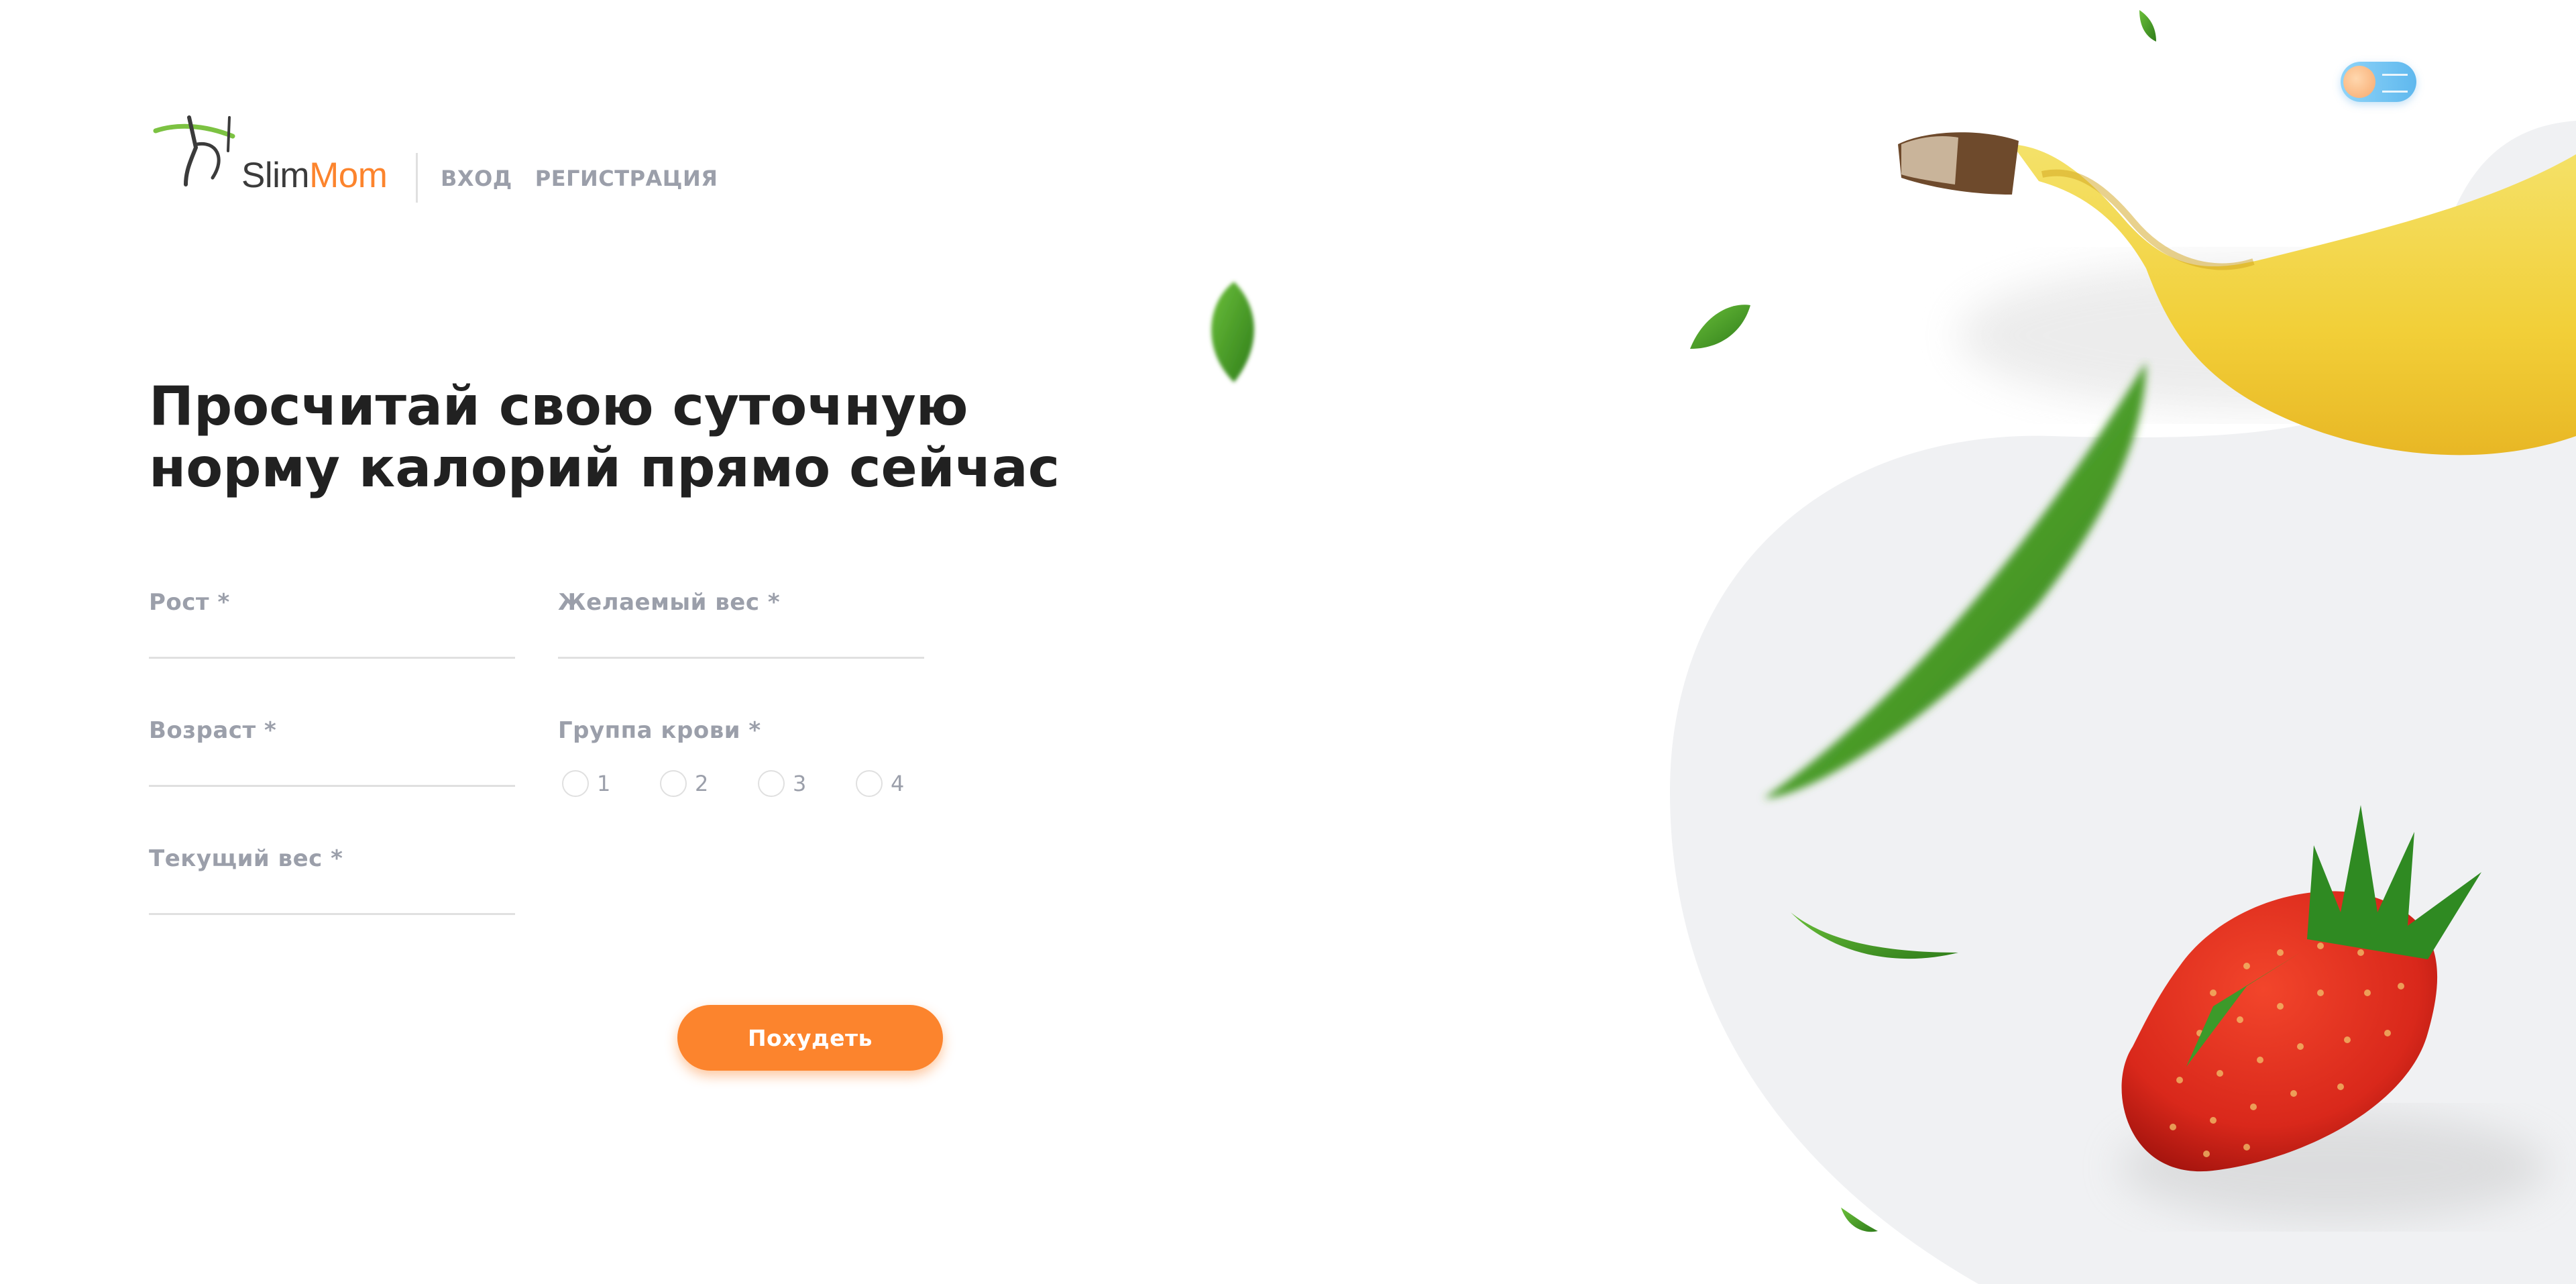 This screenshot has height=1284, width=2576. I want to click on logo-text-slim: Slim, so click(275, 175).